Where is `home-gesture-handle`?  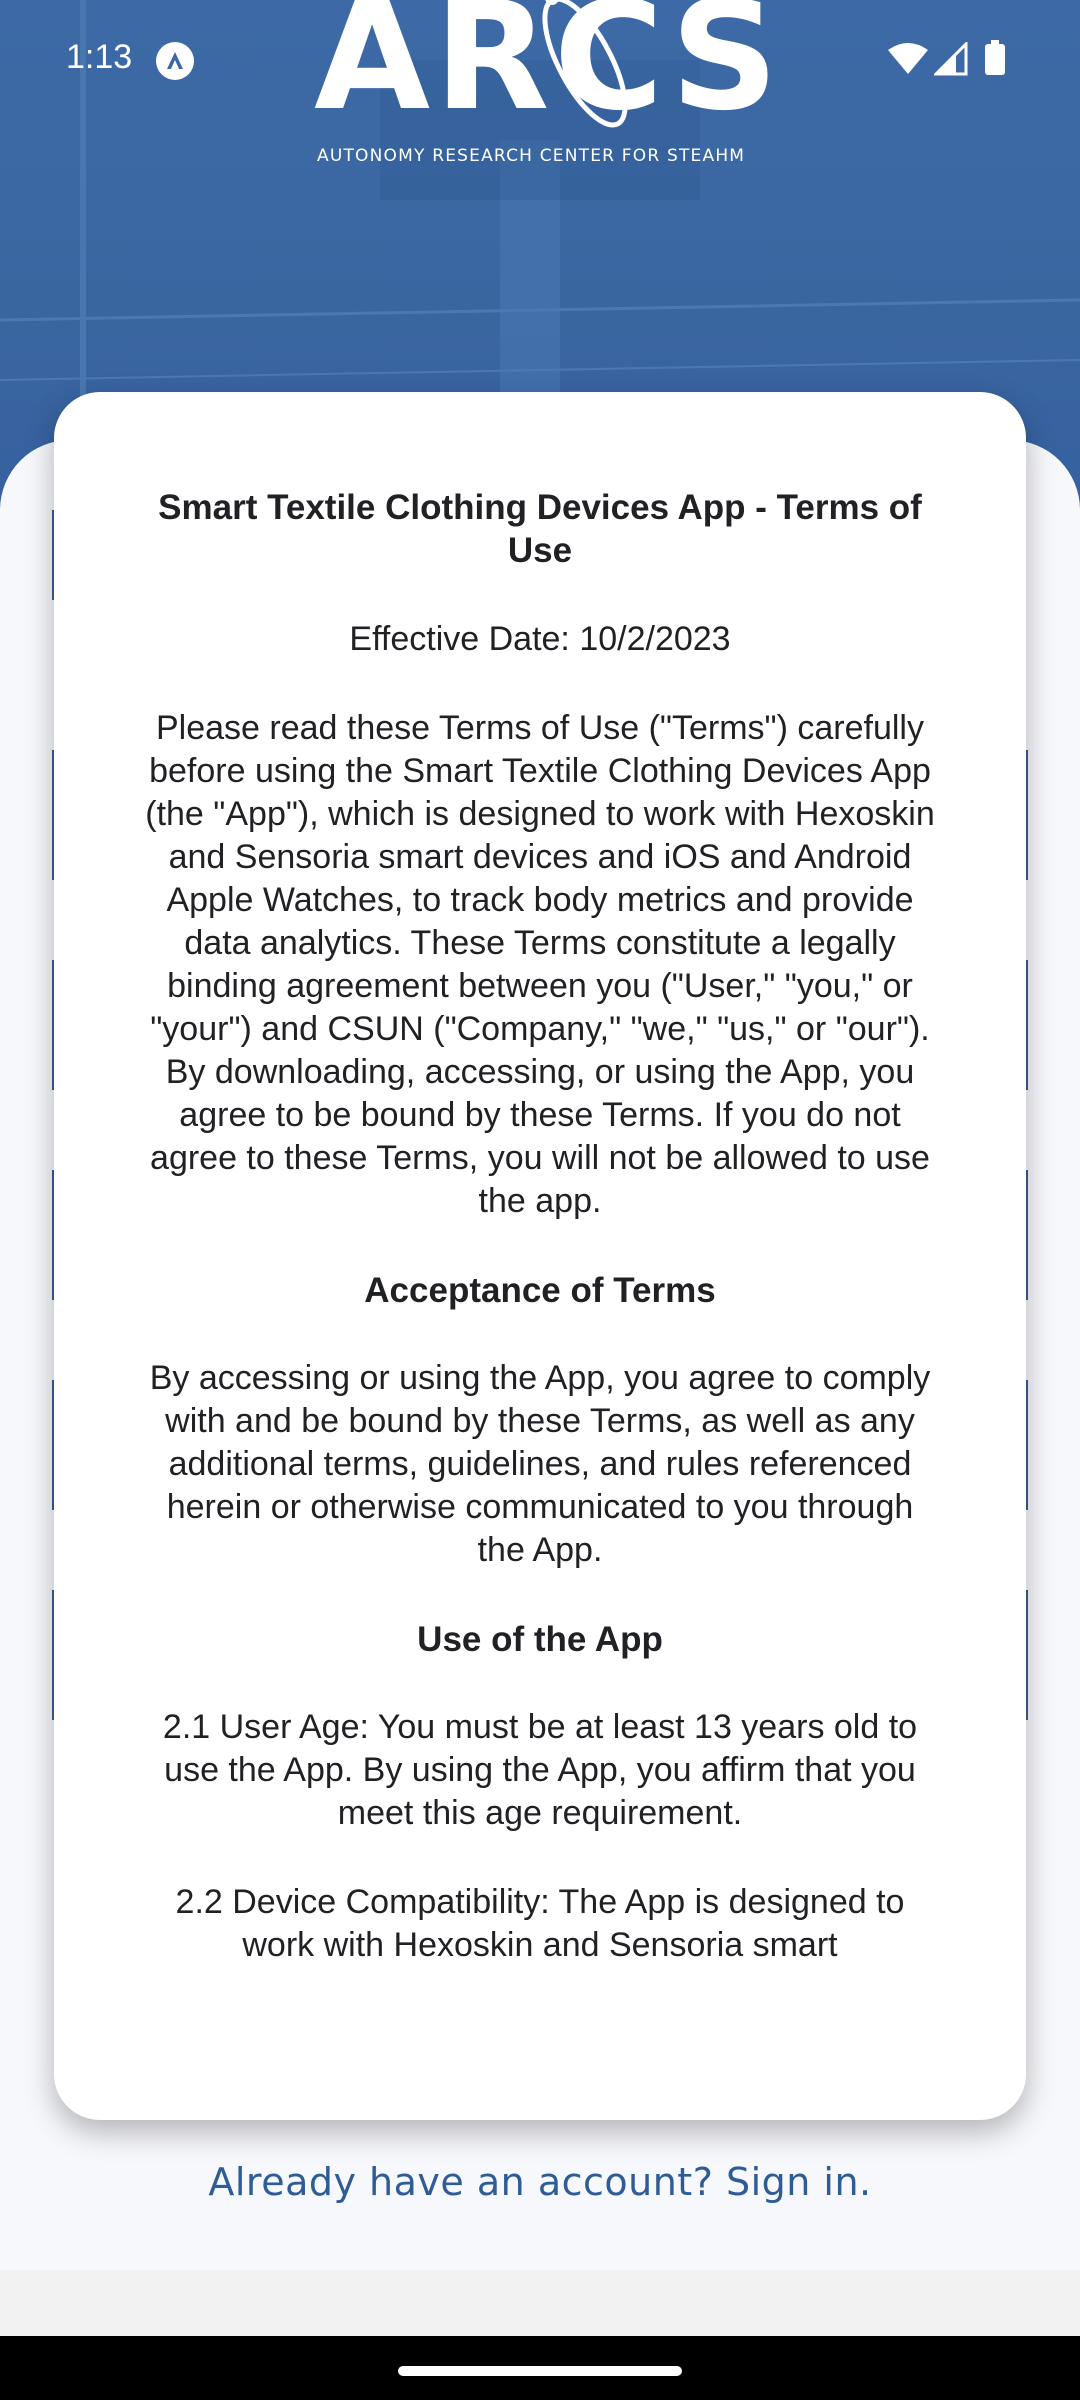
home-gesture-handle is located at coordinates (540, 2371).